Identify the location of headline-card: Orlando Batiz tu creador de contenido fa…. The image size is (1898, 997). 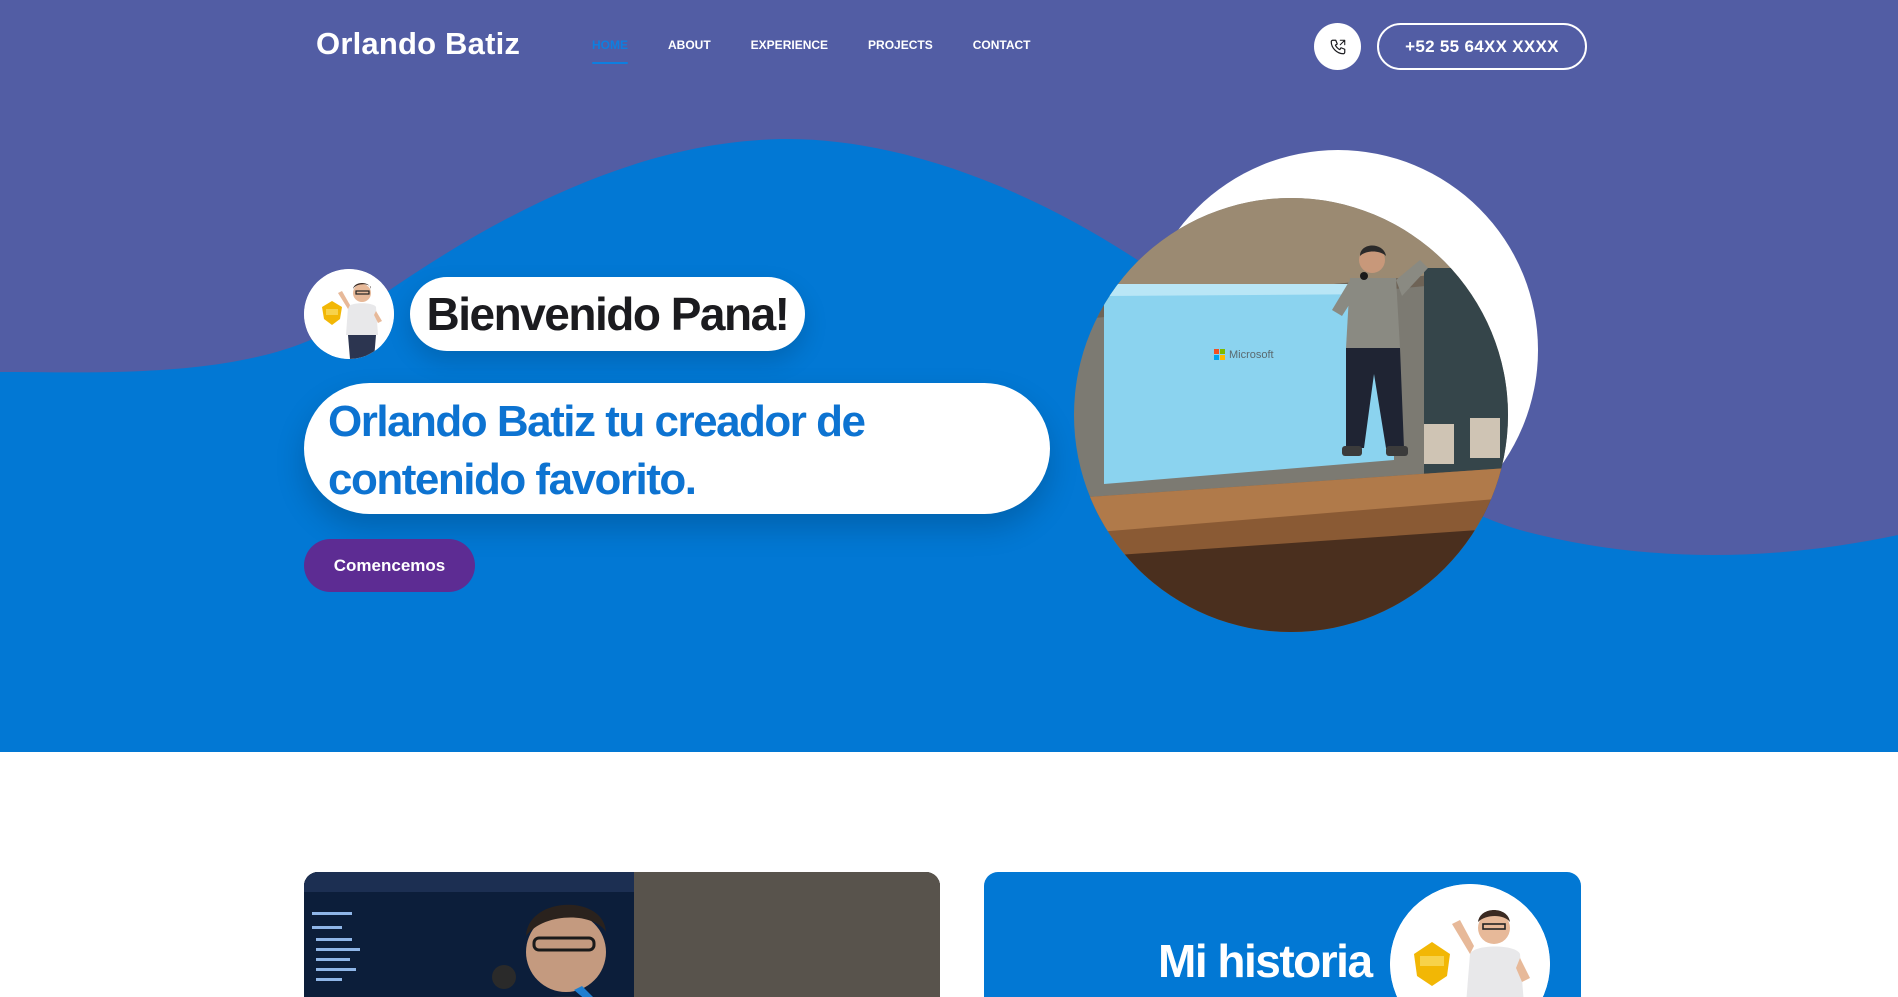
(677, 448).